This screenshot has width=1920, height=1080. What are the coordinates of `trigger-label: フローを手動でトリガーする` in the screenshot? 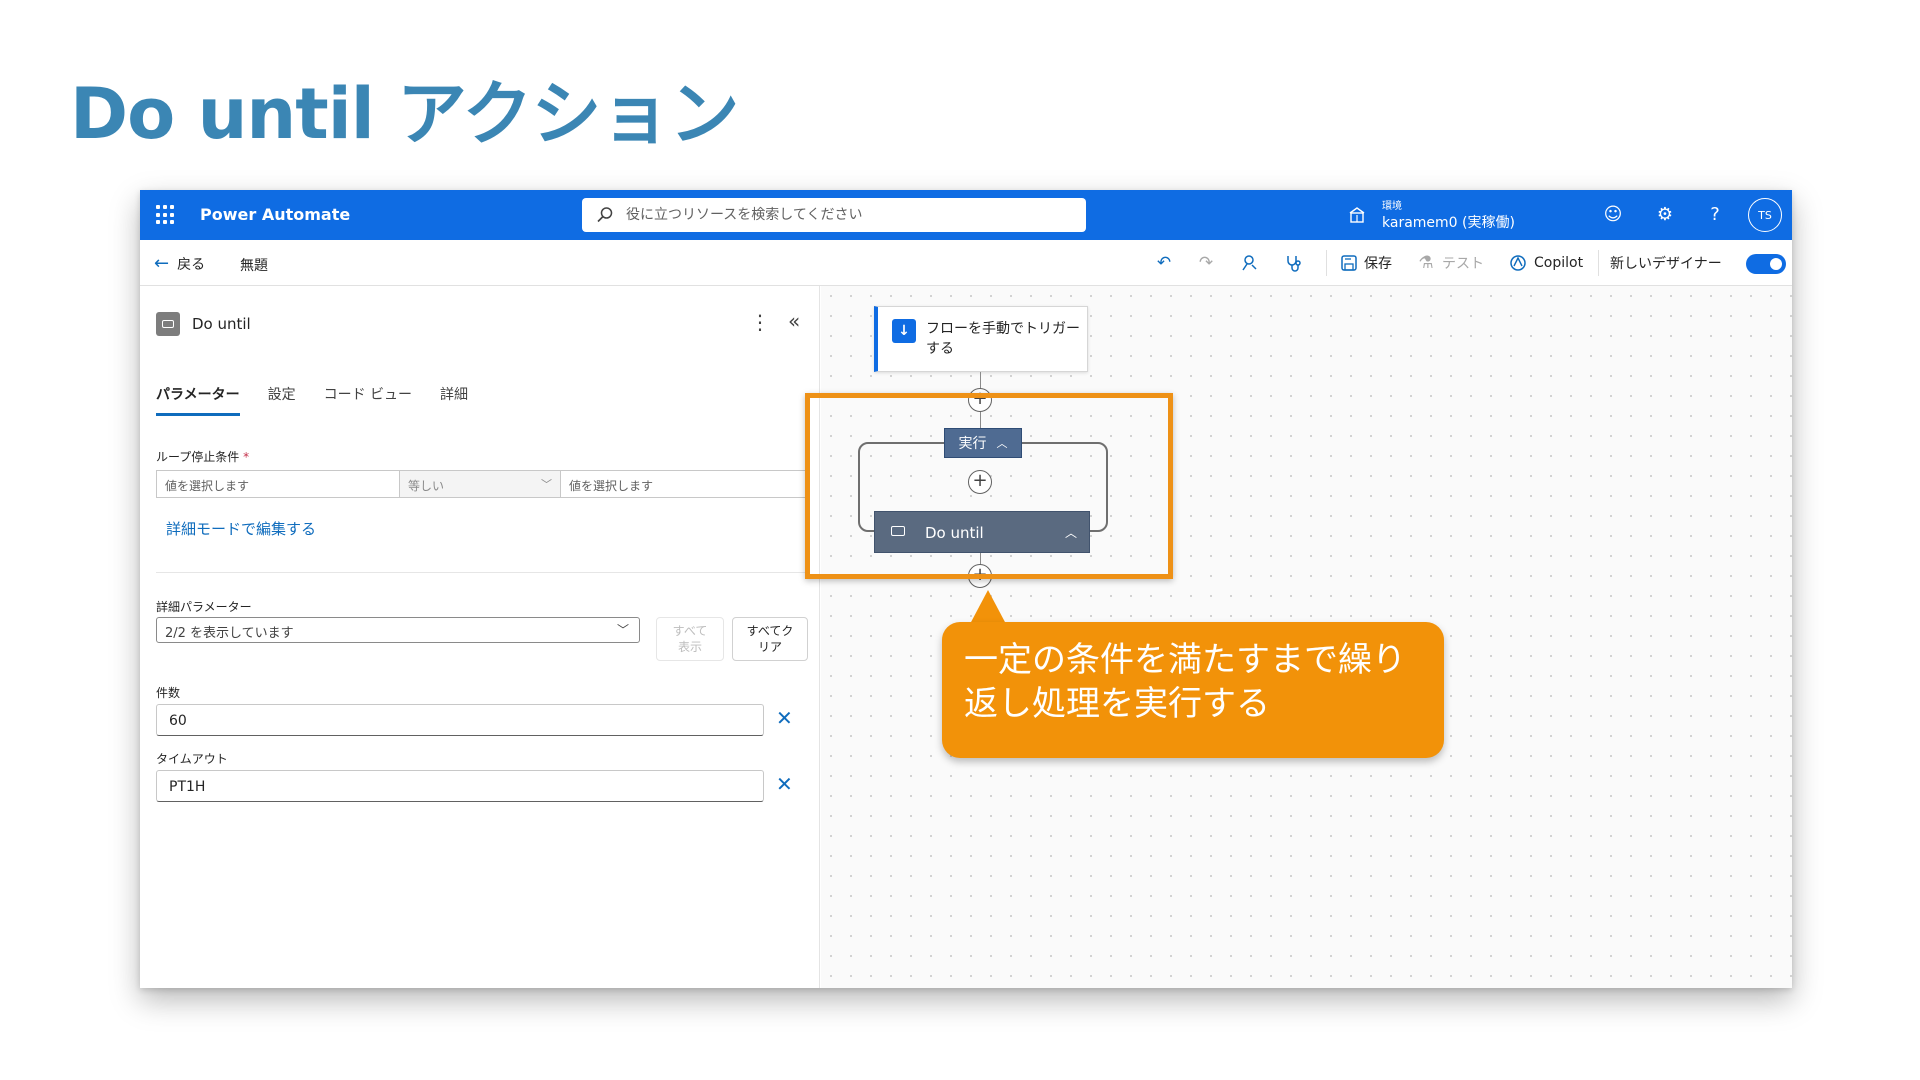 It's located at (1003, 339).